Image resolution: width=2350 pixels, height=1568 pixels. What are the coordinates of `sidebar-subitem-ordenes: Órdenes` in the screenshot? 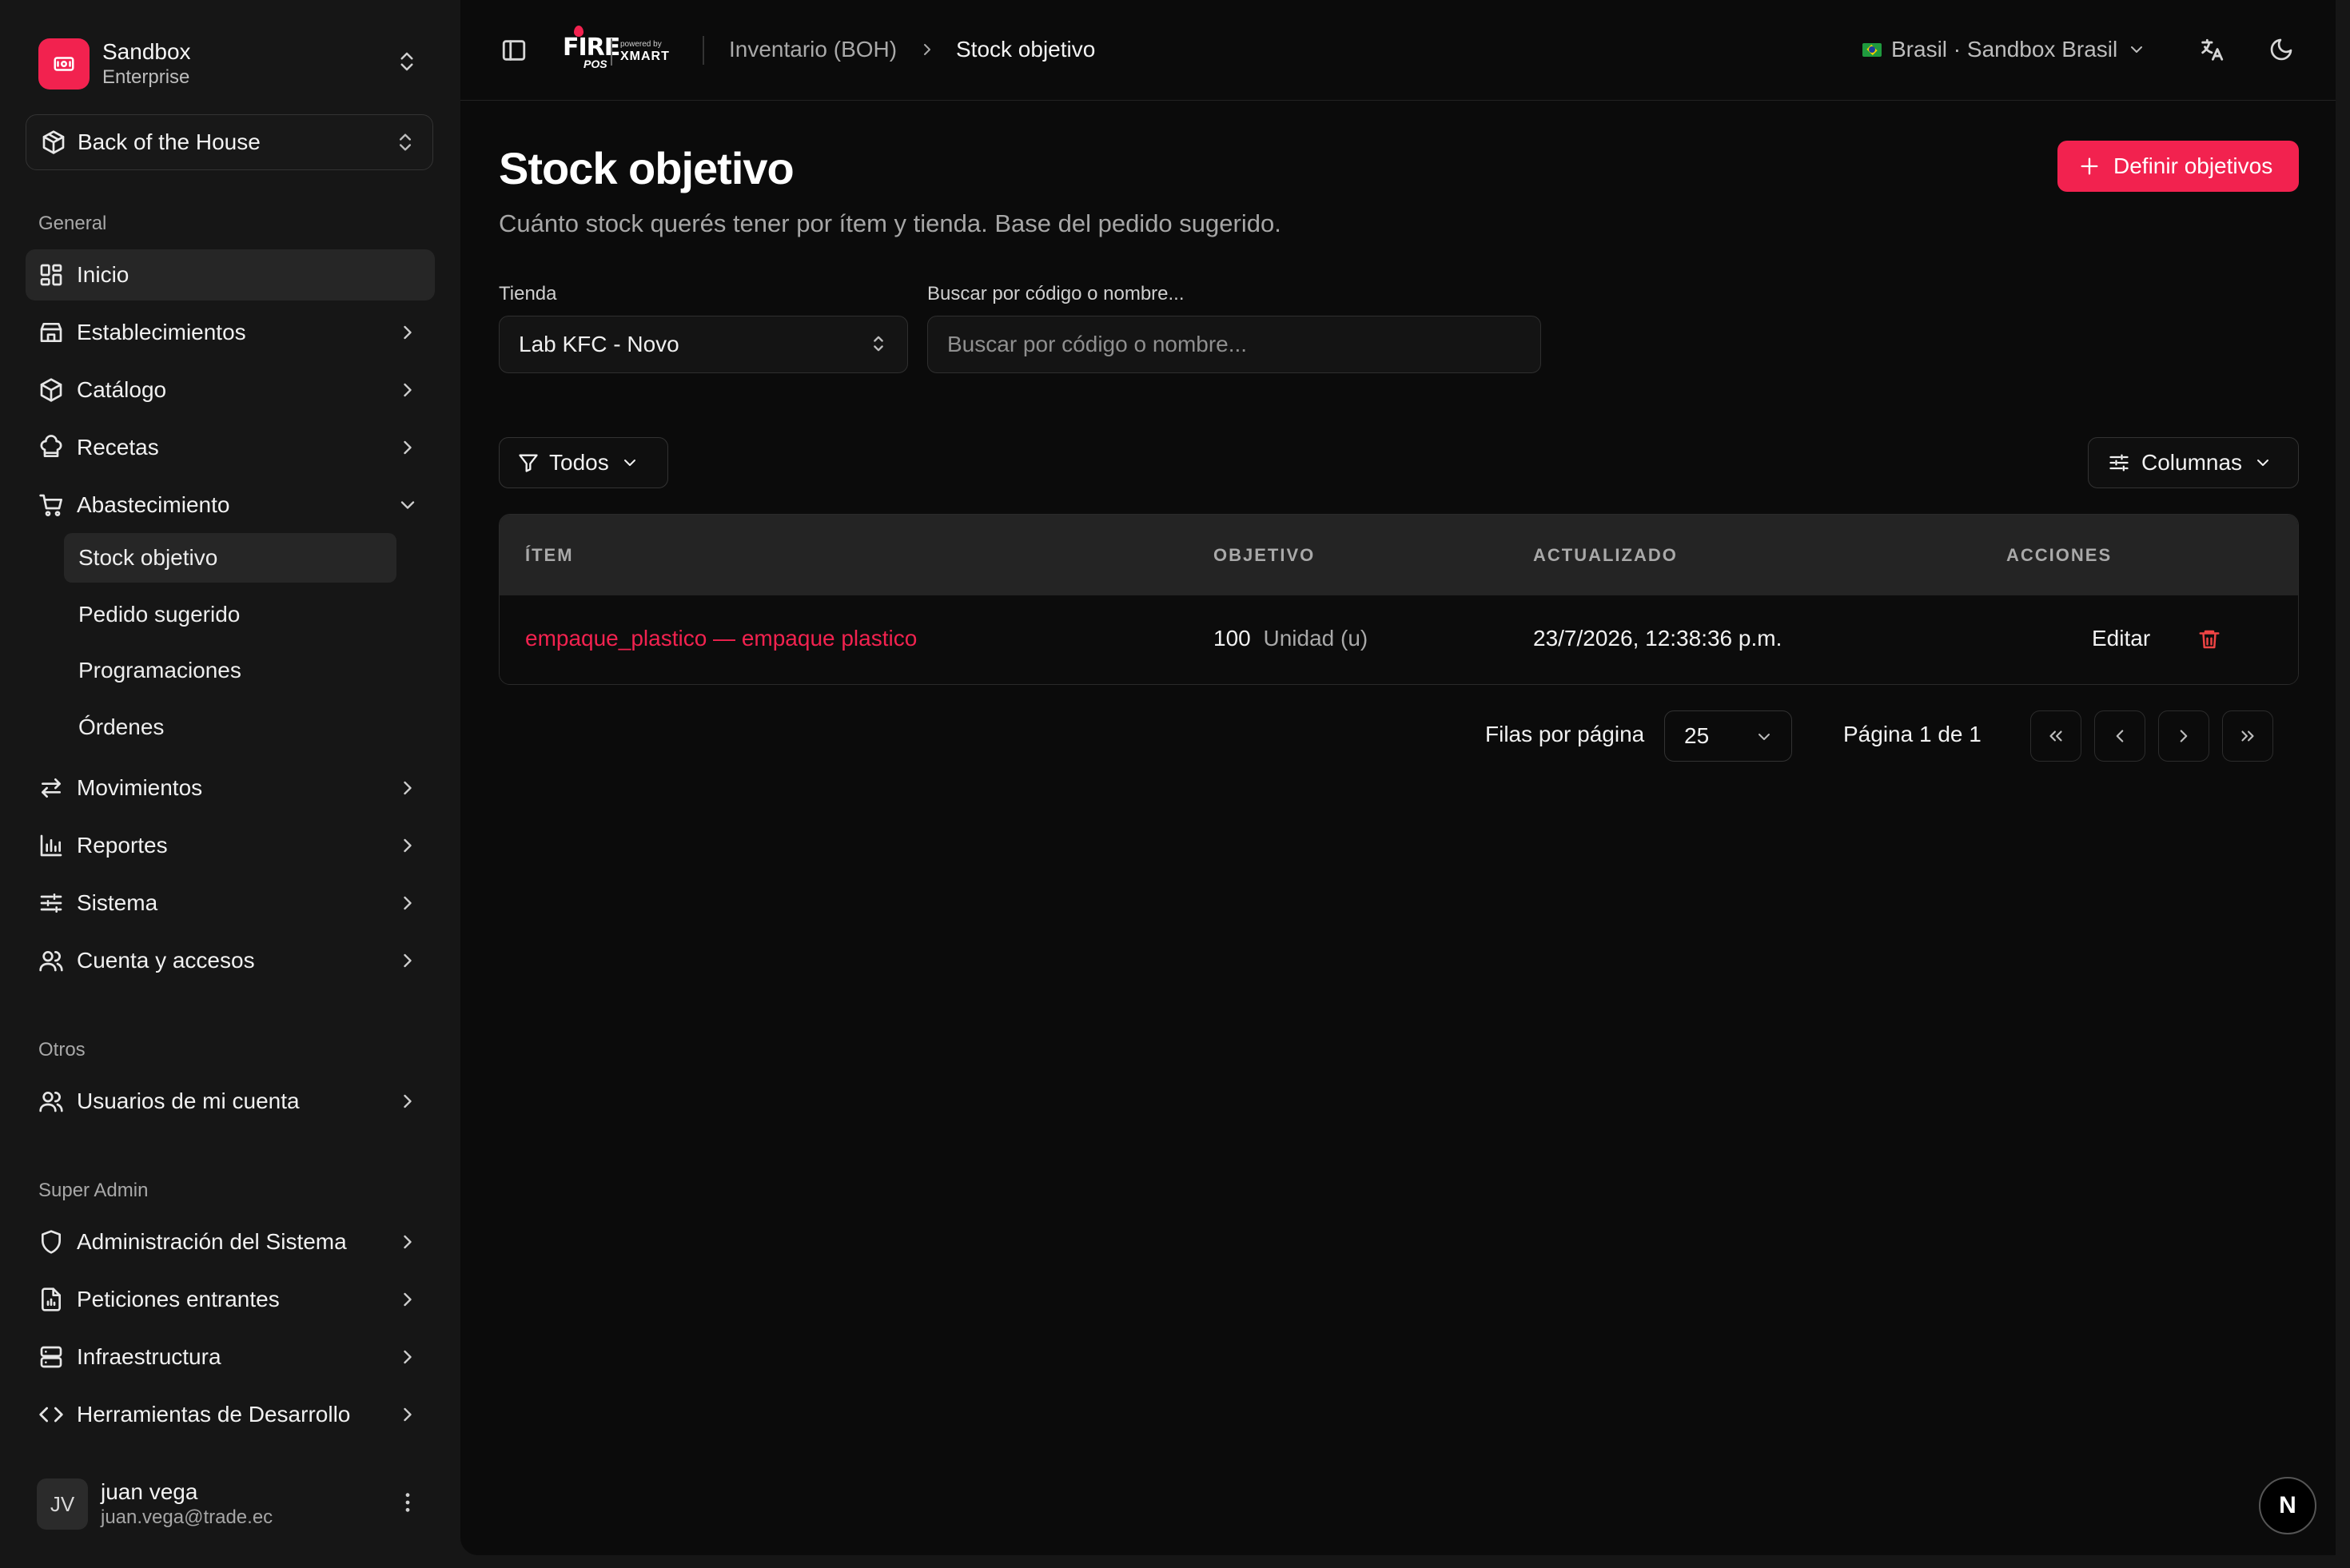 It's located at (230, 727).